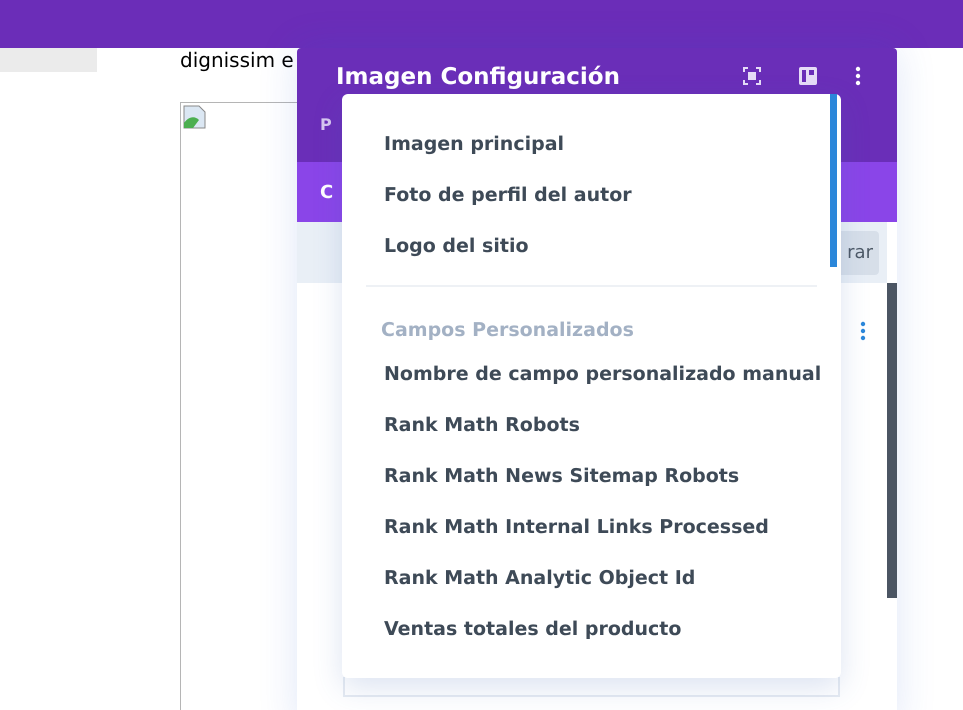  Describe the element at coordinates (327, 192) in the screenshot. I see `tab: C` at that location.